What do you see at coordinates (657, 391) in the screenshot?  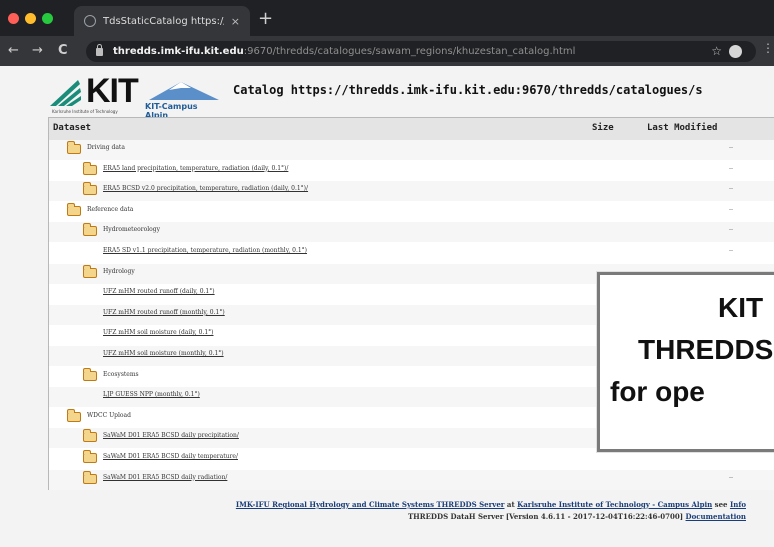 I see `overlay-line-3: for ope` at bounding box center [657, 391].